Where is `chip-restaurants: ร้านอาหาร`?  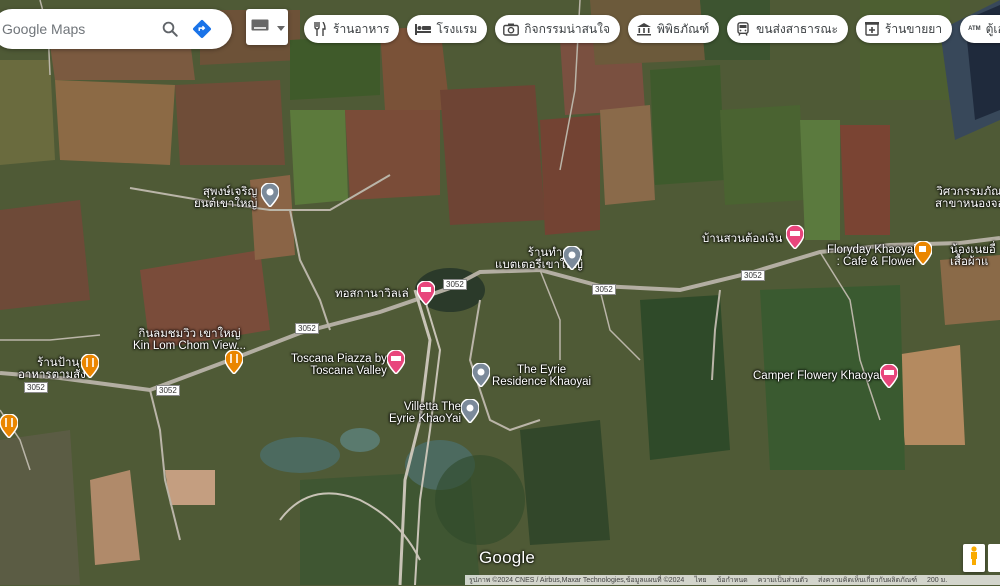 chip-restaurants: ร้านอาหาร is located at coordinates (352, 29).